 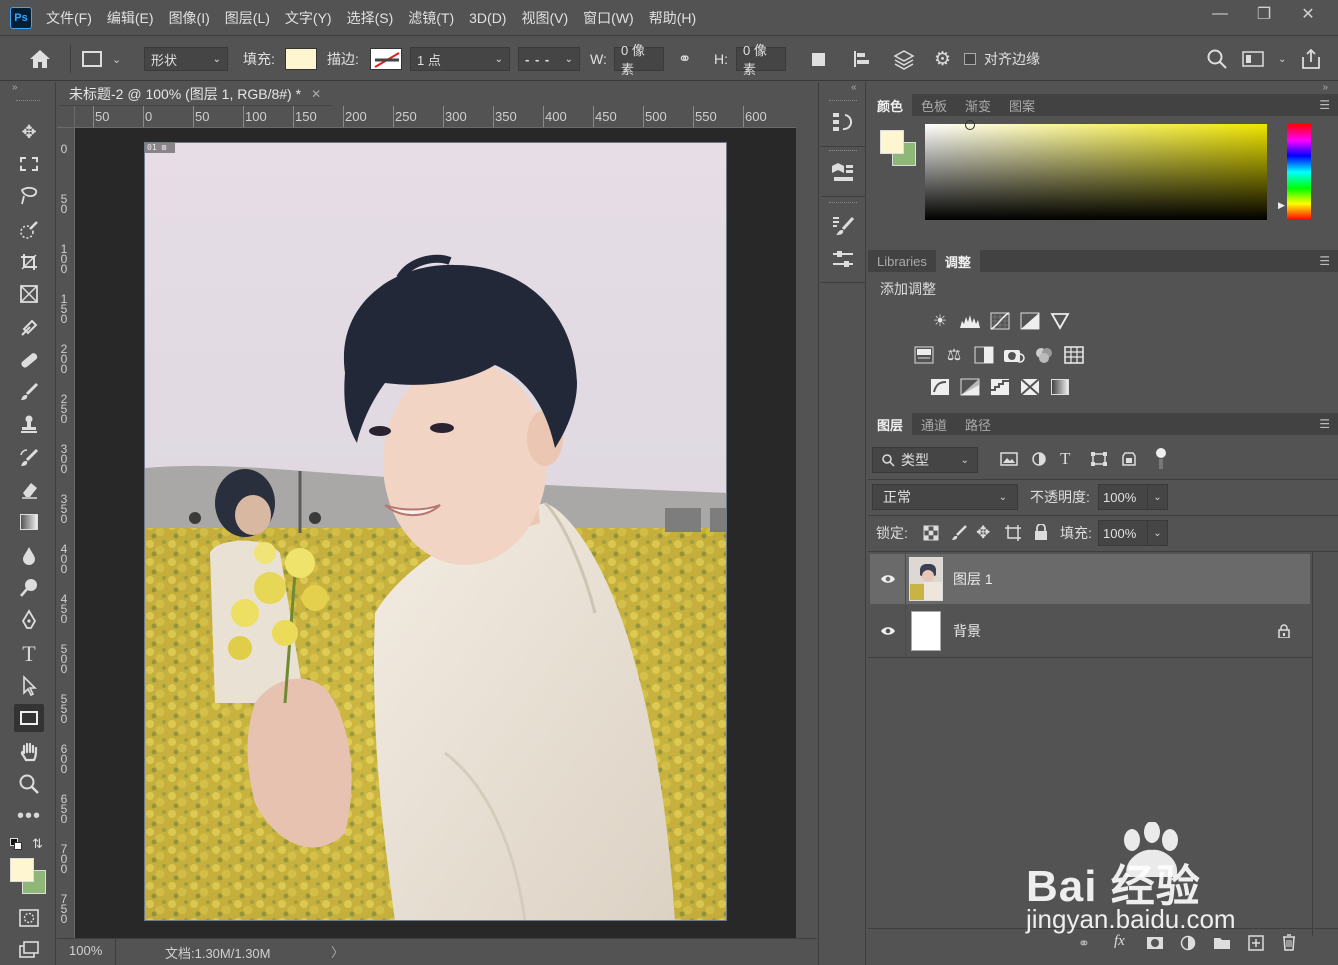 What do you see at coordinates (970, 125) in the screenshot?
I see `color-picker-cursor` at bounding box center [970, 125].